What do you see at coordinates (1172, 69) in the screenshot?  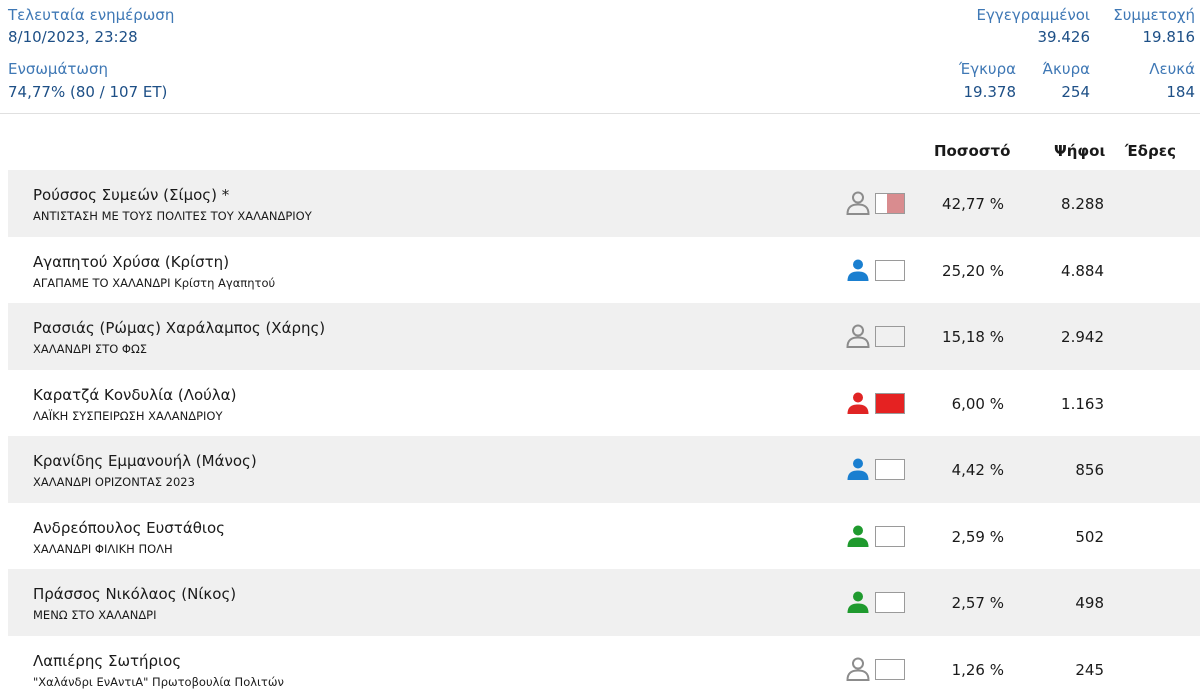 I see `blank-label: Λευκά` at bounding box center [1172, 69].